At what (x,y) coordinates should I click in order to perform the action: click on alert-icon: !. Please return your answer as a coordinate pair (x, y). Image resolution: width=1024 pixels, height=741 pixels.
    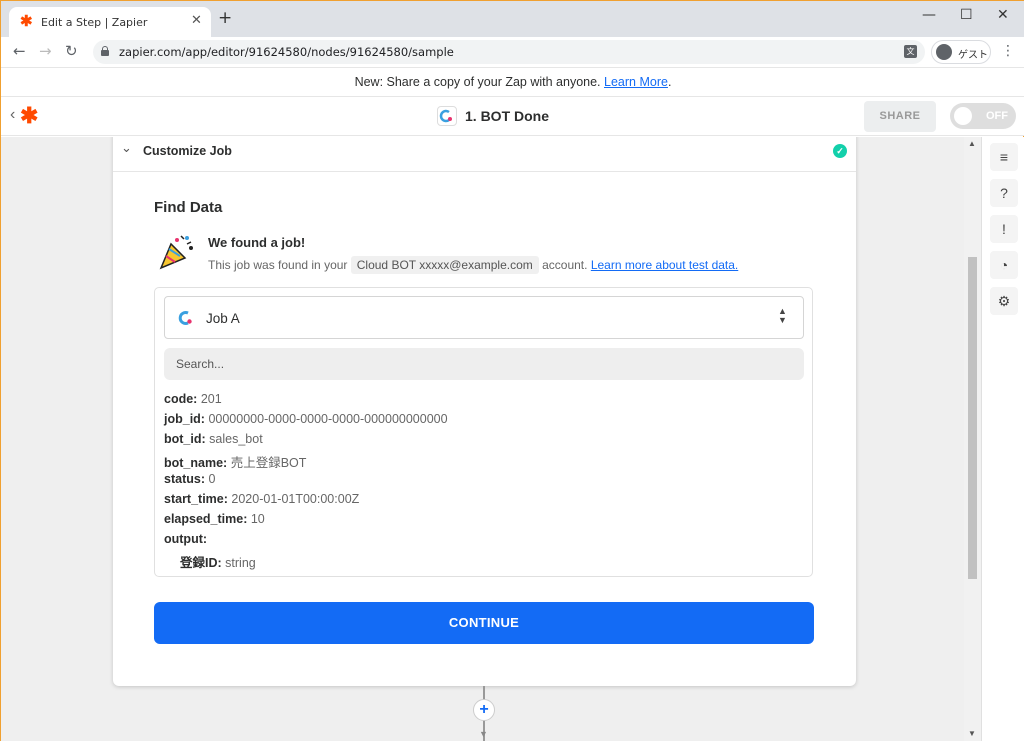
    Looking at the image, I should click on (1004, 229).